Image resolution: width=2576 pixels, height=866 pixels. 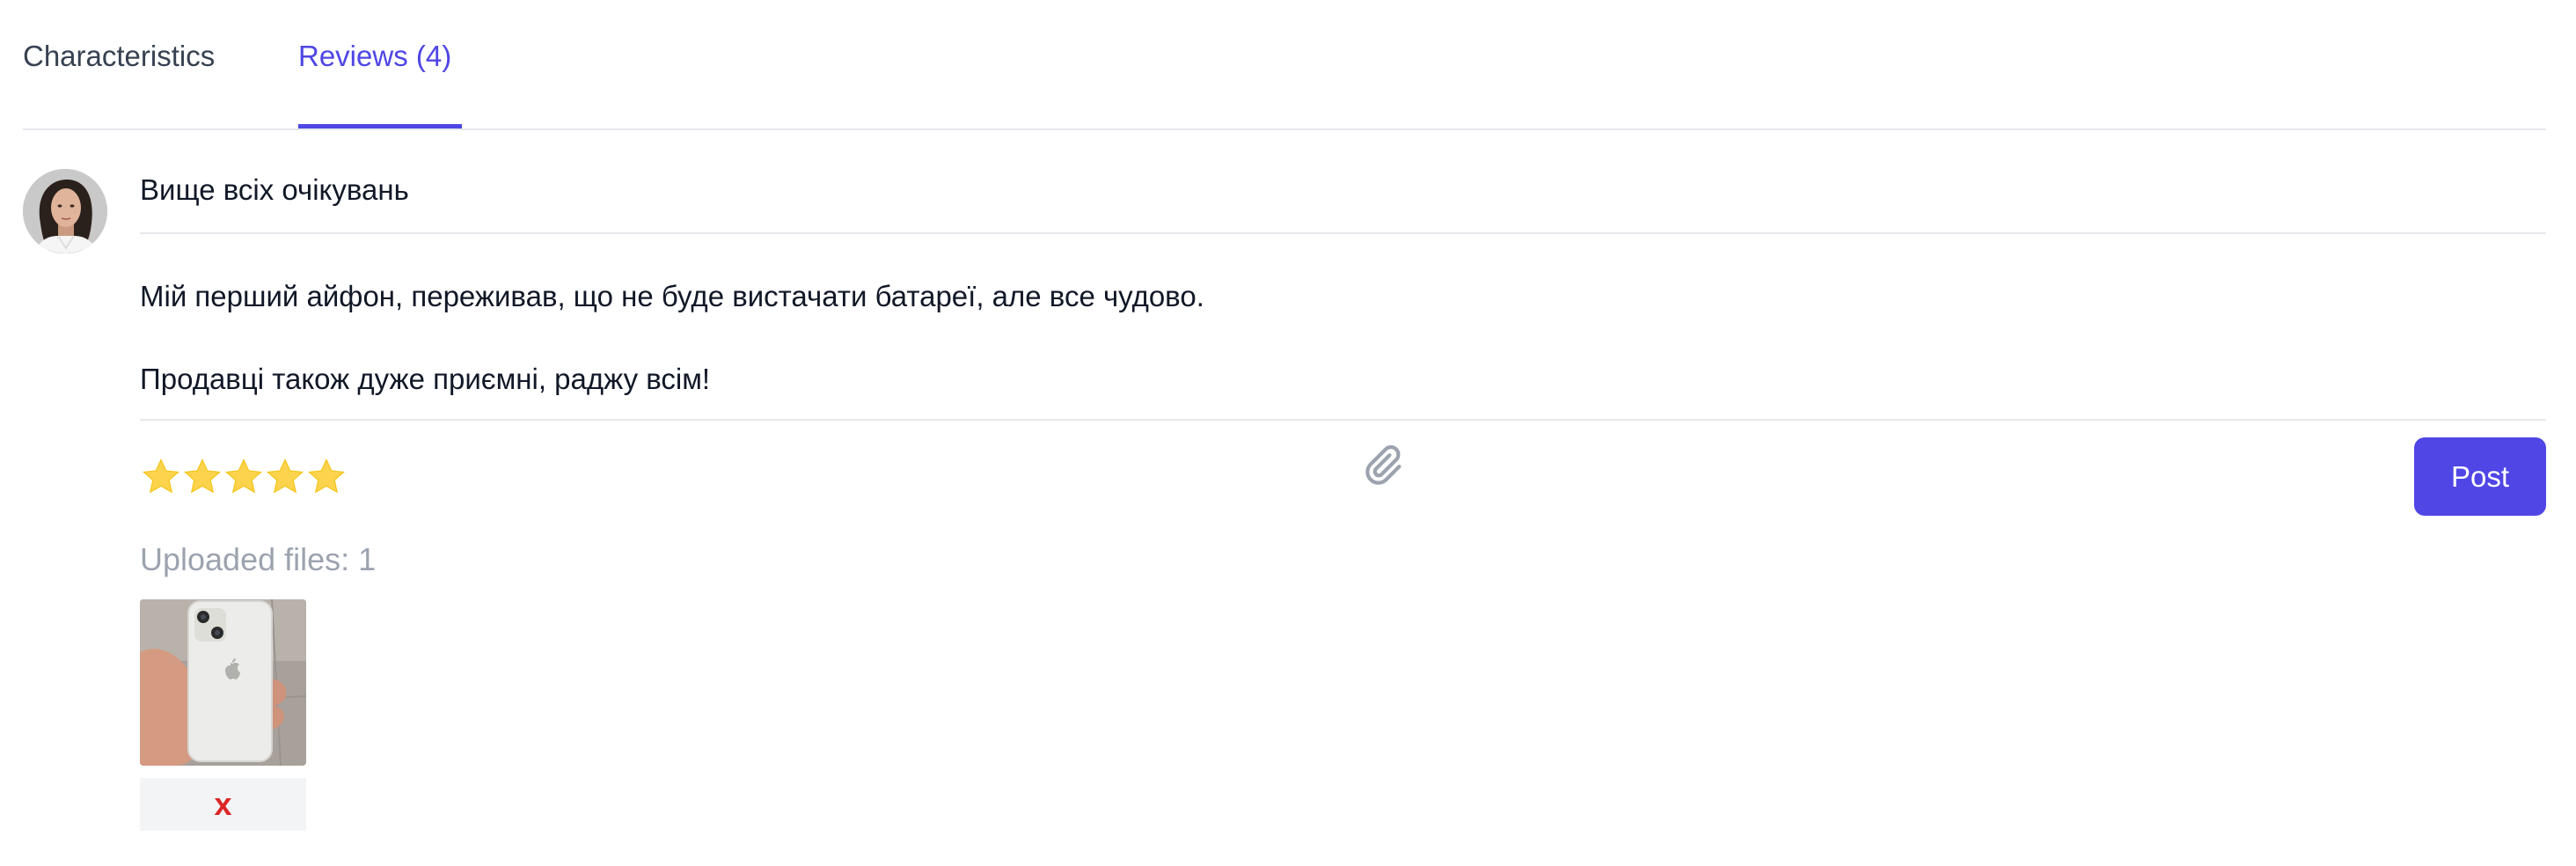 I want to click on avatar, so click(x=65, y=211).